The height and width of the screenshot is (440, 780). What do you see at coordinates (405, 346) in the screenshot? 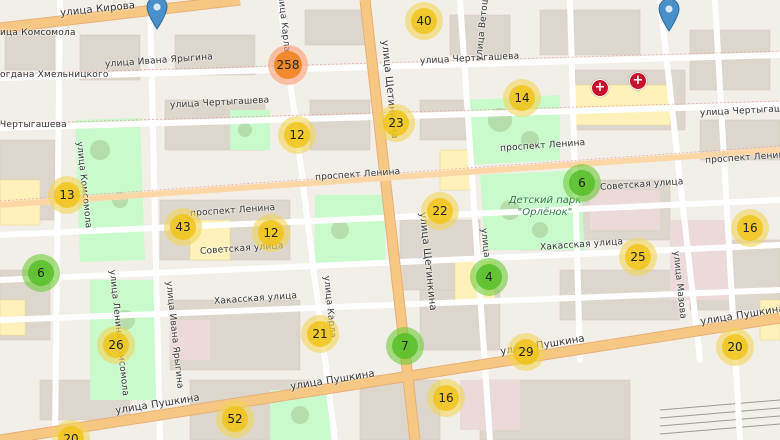
I see `marker-cluster: 7` at bounding box center [405, 346].